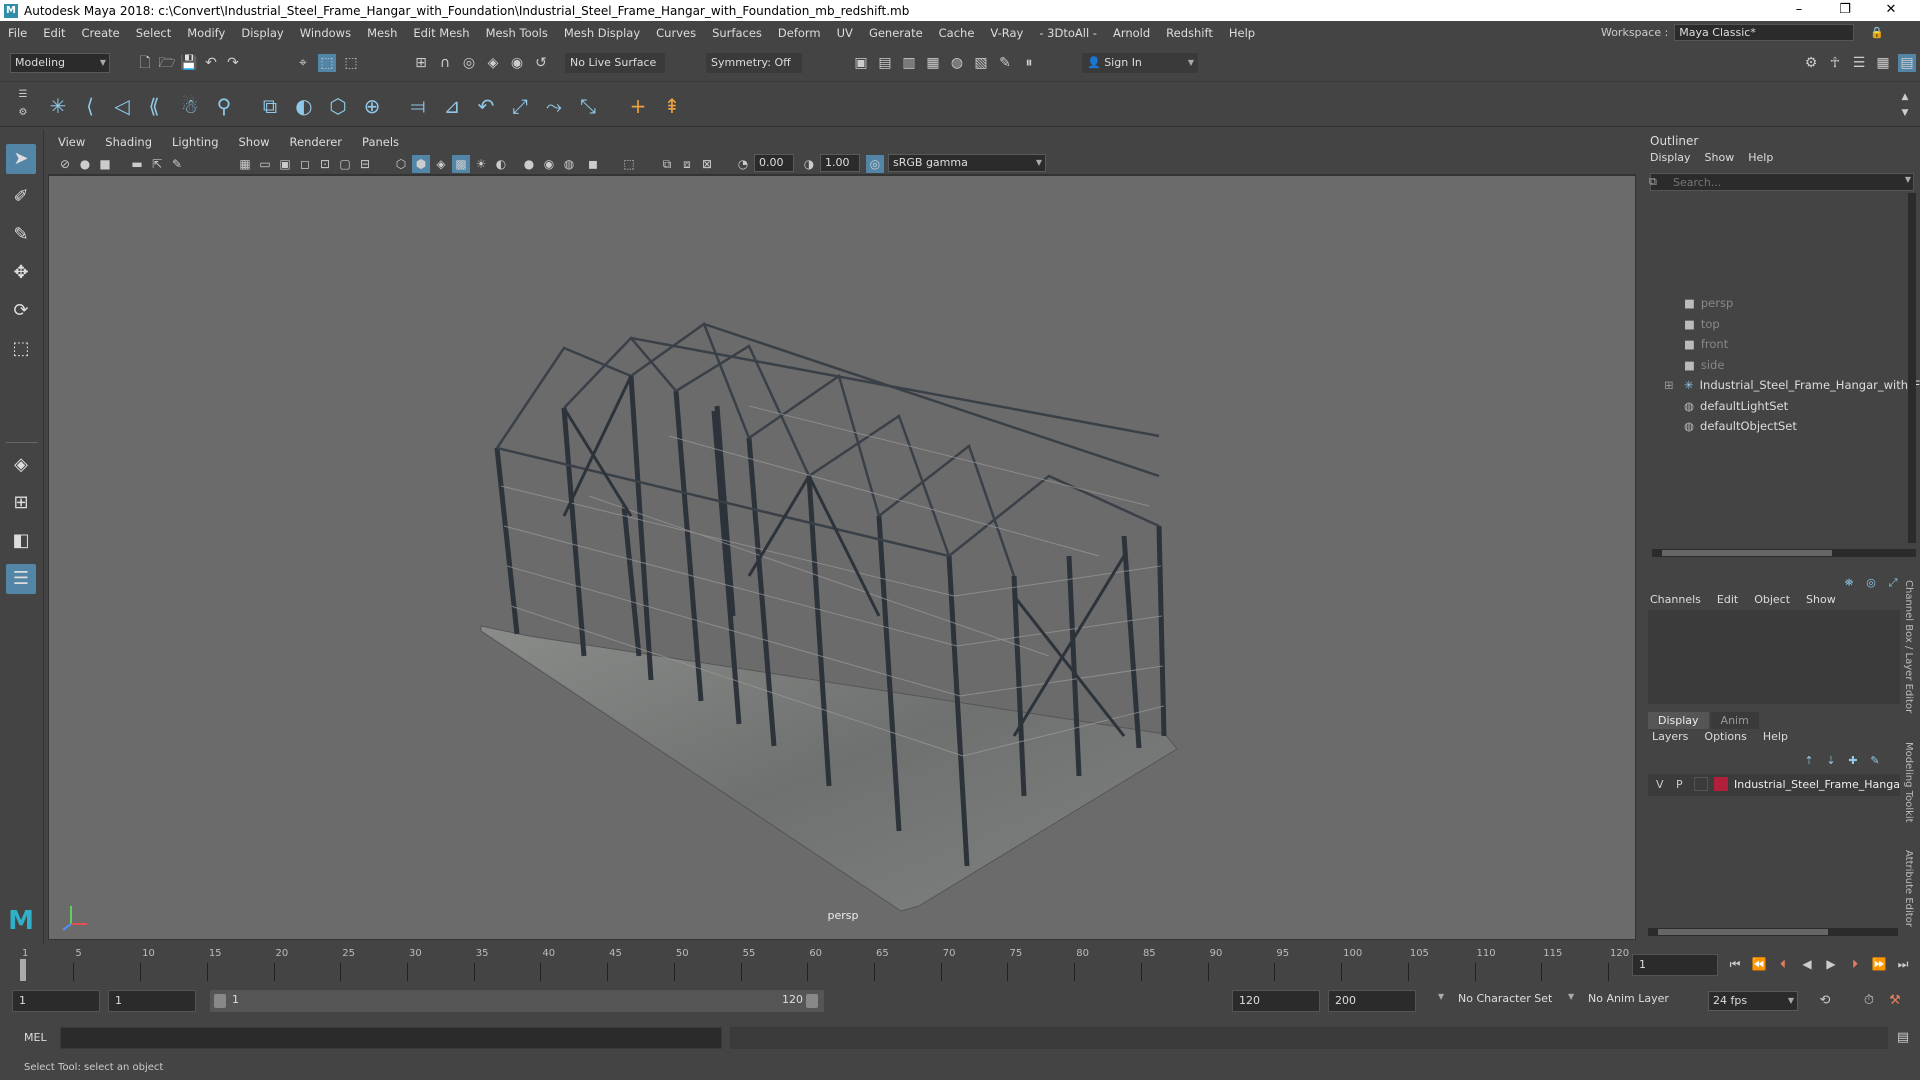 The width and height of the screenshot is (1920, 1080). Describe the element at coordinates (21, 465) in the screenshot. I see `single-view-icon: ◈` at that location.